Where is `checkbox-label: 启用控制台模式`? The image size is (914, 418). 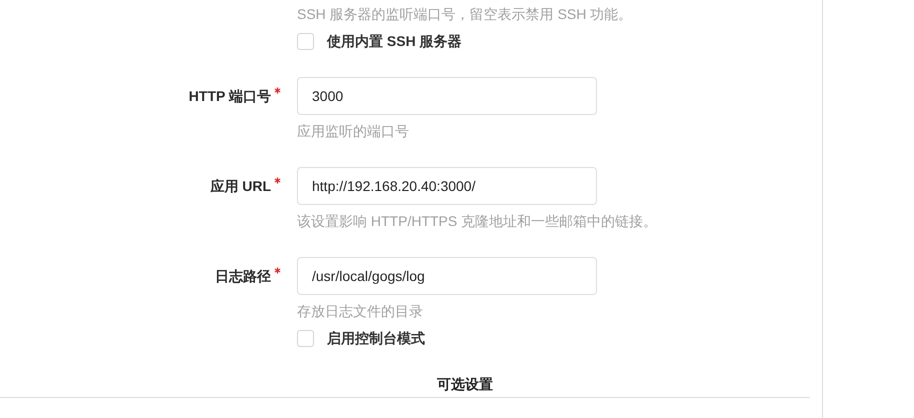
checkbox-label: 启用控制台模式 is located at coordinates (376, 338).